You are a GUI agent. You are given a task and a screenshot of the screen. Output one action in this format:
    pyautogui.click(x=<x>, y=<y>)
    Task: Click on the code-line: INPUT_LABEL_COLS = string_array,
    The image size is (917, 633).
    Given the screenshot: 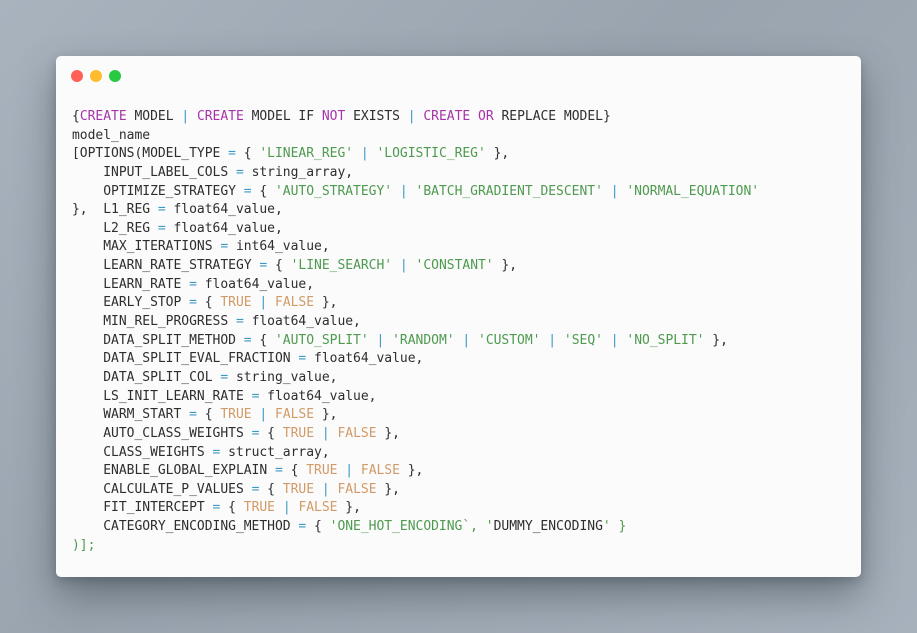 What is the action you would take?
    pyautogui.click(x=415, y=173)
    